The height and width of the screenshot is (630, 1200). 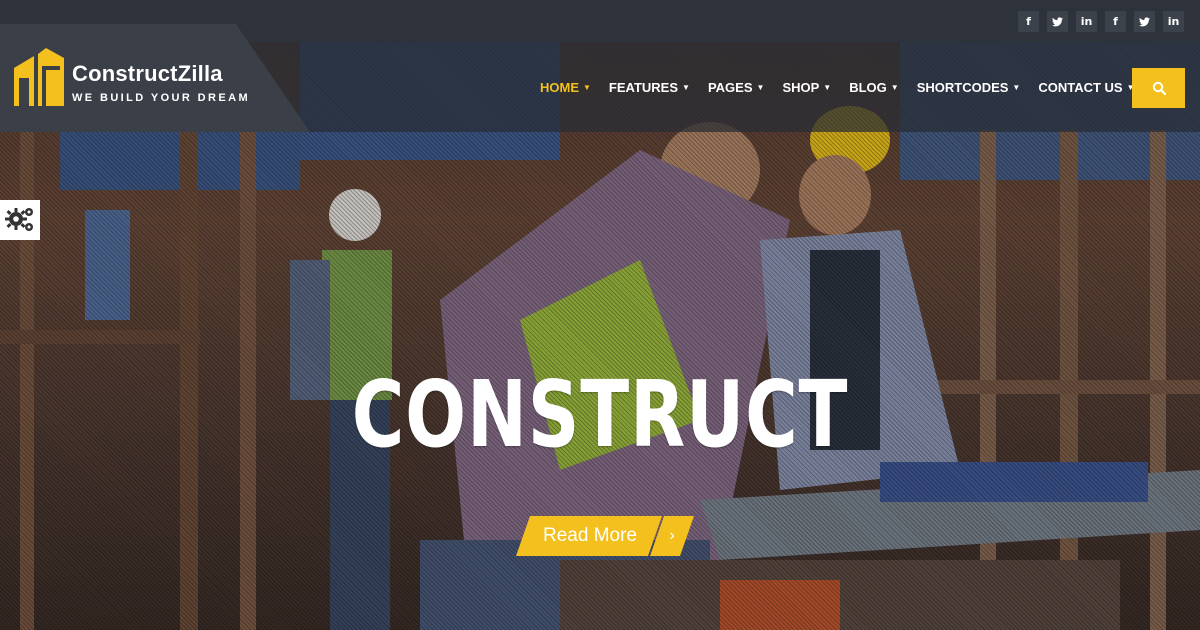 What do you see at coordinates (565, 87) in the screenshot?
I see `nav-item-home: HOME ▼` at bounding box center [565, 87].